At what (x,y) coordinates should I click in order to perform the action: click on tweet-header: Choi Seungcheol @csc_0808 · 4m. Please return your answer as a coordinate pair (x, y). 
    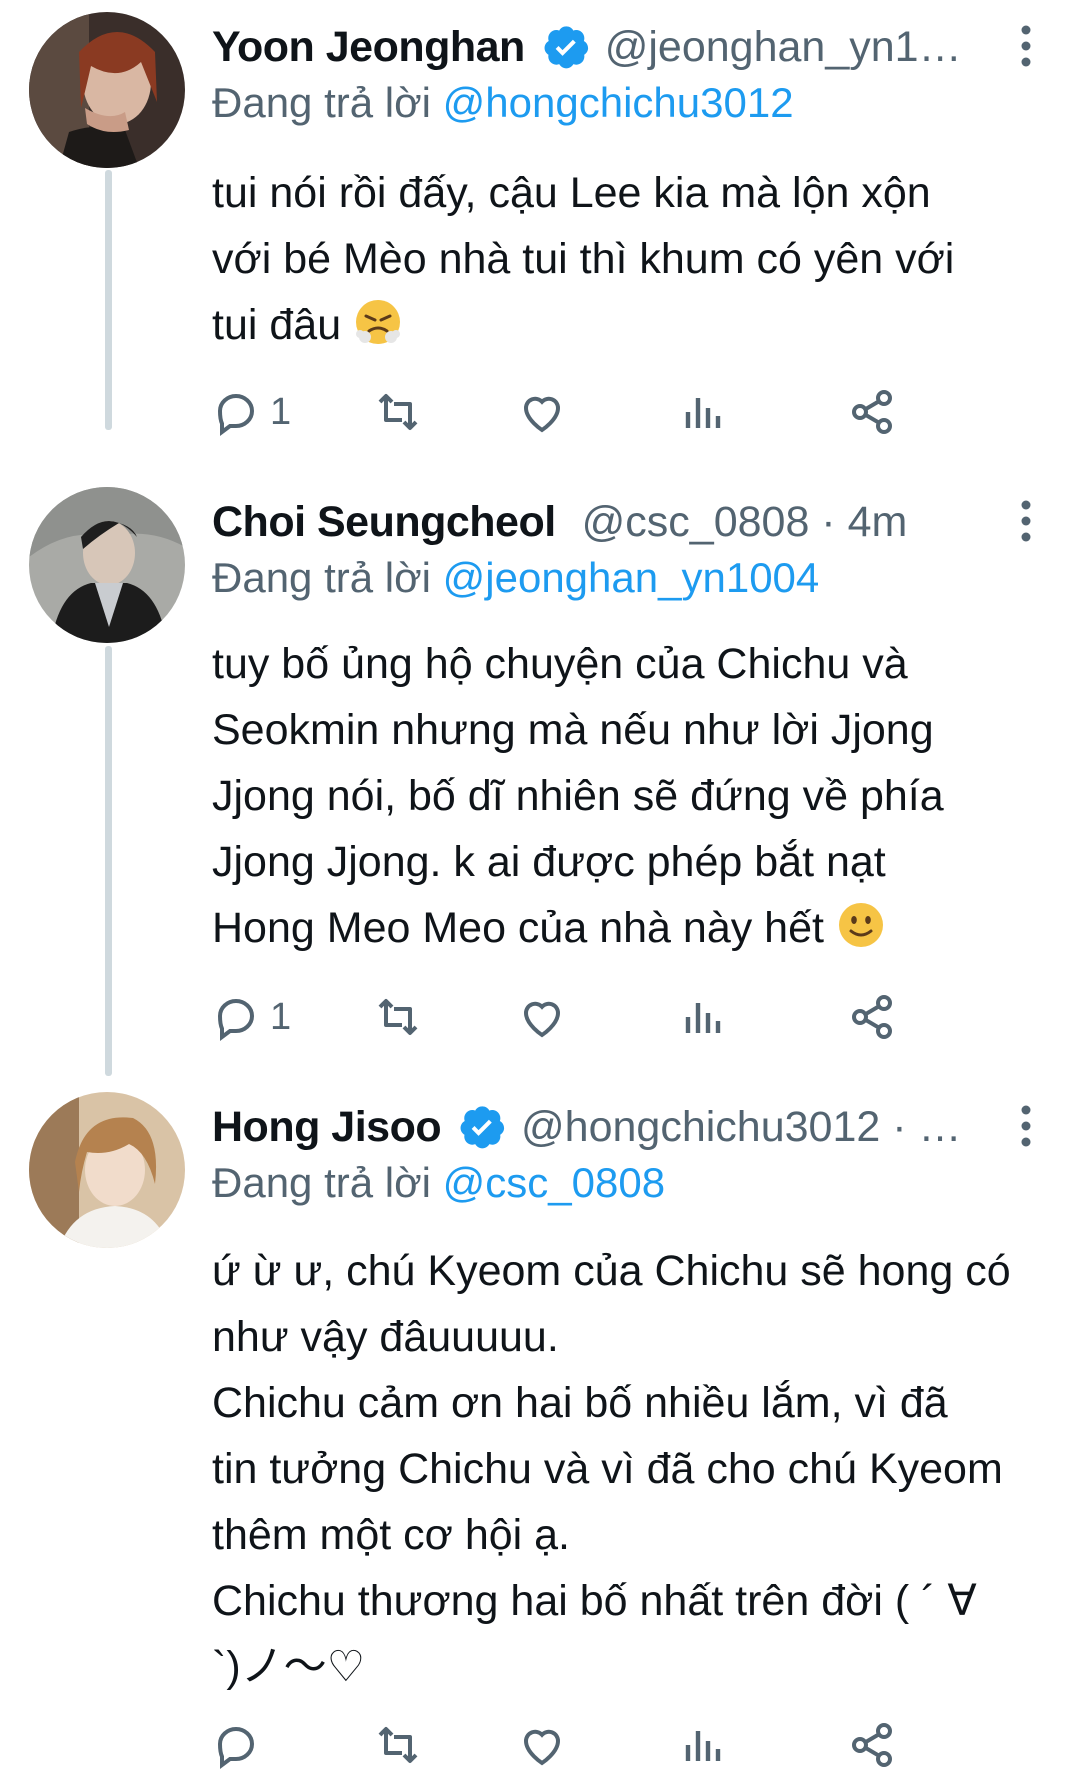
    Looking at the image, I should click on (601, 522).